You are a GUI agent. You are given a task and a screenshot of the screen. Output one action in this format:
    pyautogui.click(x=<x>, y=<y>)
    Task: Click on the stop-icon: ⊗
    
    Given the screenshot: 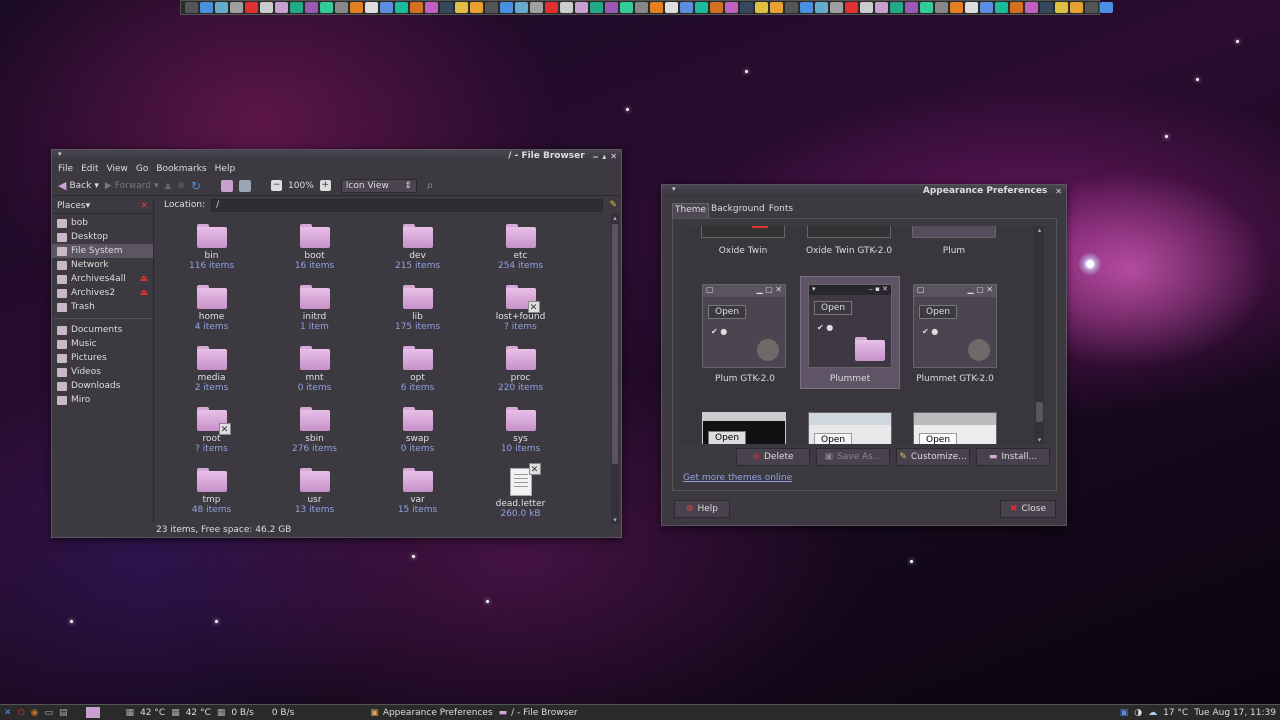 What is the action you would take?
    pyautogui.click(x=181, y=186)
    